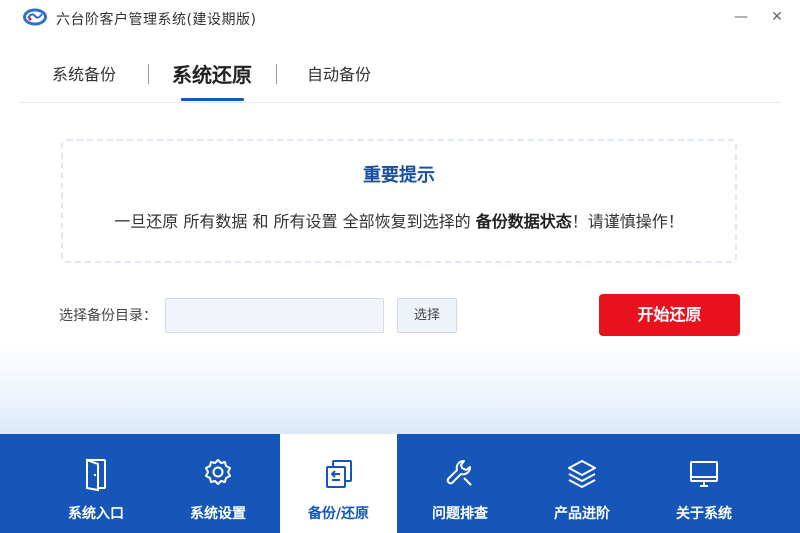  Describe the element at coordinates (212, 75) in the screenshot. I see `tab-system-restore: 系统还原` at that location.